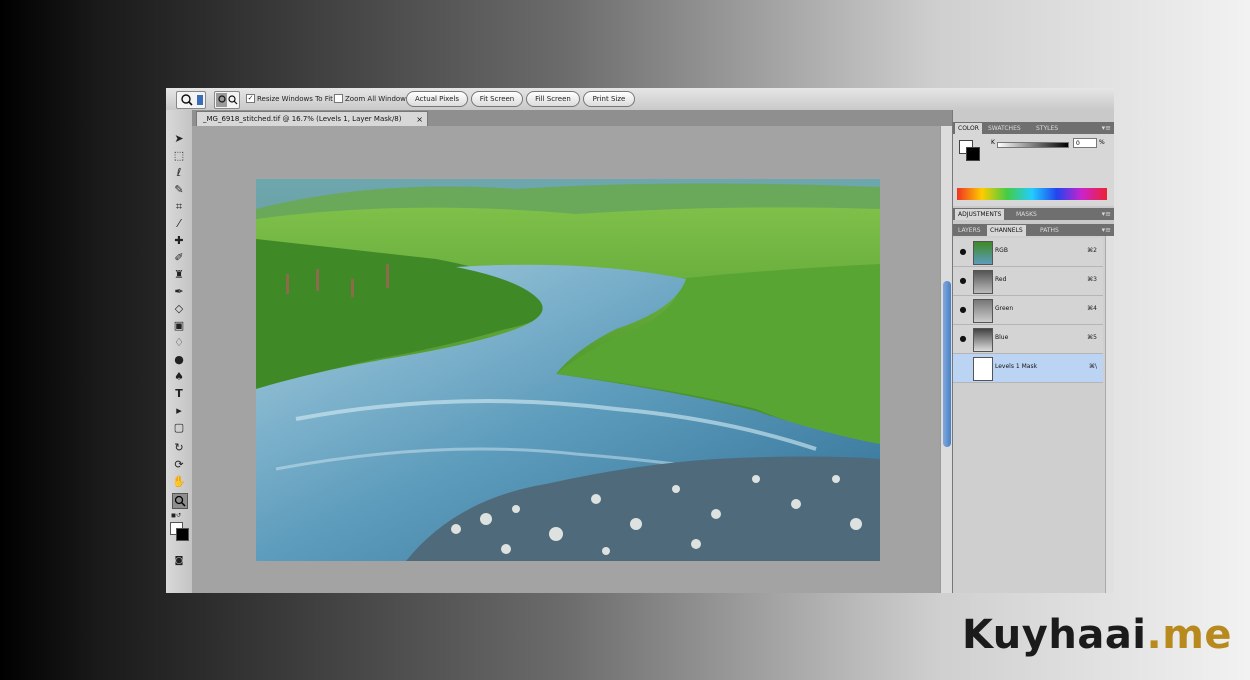 Image resolution: width=1250 pixels, height=680 pixels. I want to click on tool-preset-picker, so click(191, 100).